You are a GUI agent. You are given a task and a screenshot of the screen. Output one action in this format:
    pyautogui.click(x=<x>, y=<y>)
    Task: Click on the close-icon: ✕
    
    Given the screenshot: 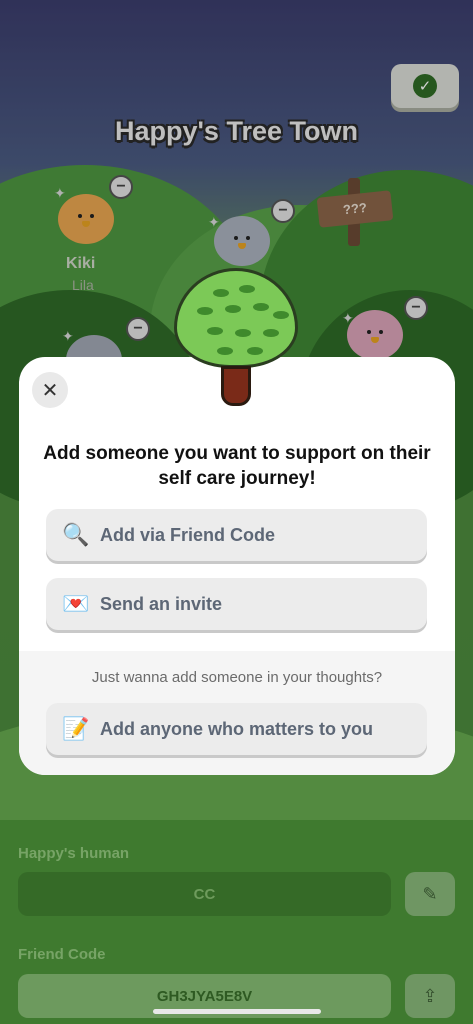 What is the action you would take?
    pyautogui.click(x=50, y=390)
    